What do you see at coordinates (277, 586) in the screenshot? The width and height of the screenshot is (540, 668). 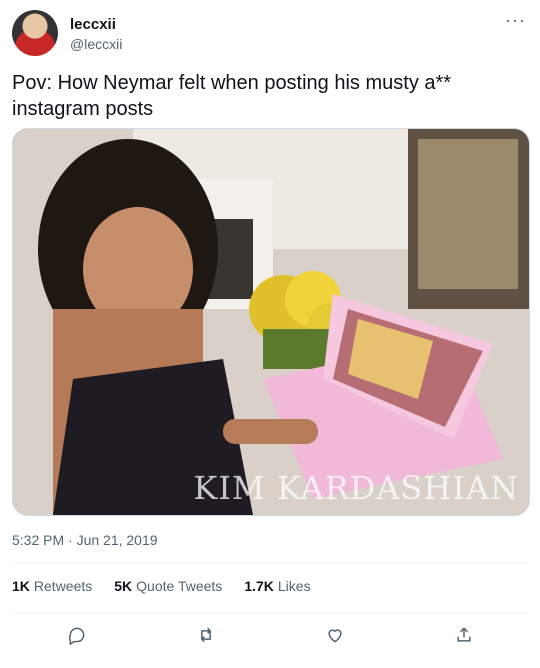 I see `likes-stat: 1.7K Likes` at bounding box center [277, 586].